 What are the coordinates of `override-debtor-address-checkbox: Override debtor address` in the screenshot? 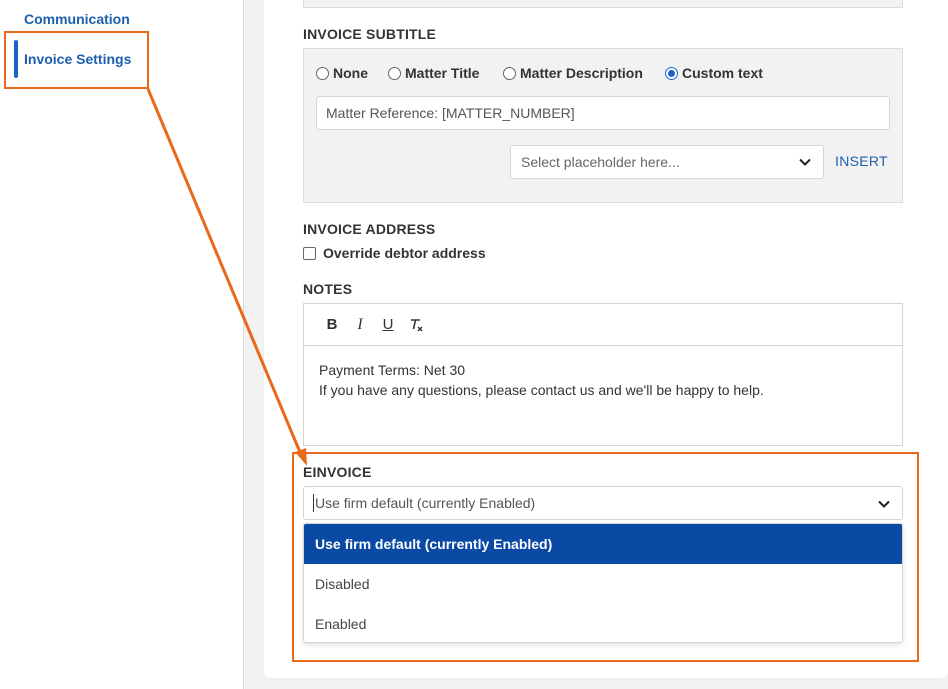 It's located at (394, 253).